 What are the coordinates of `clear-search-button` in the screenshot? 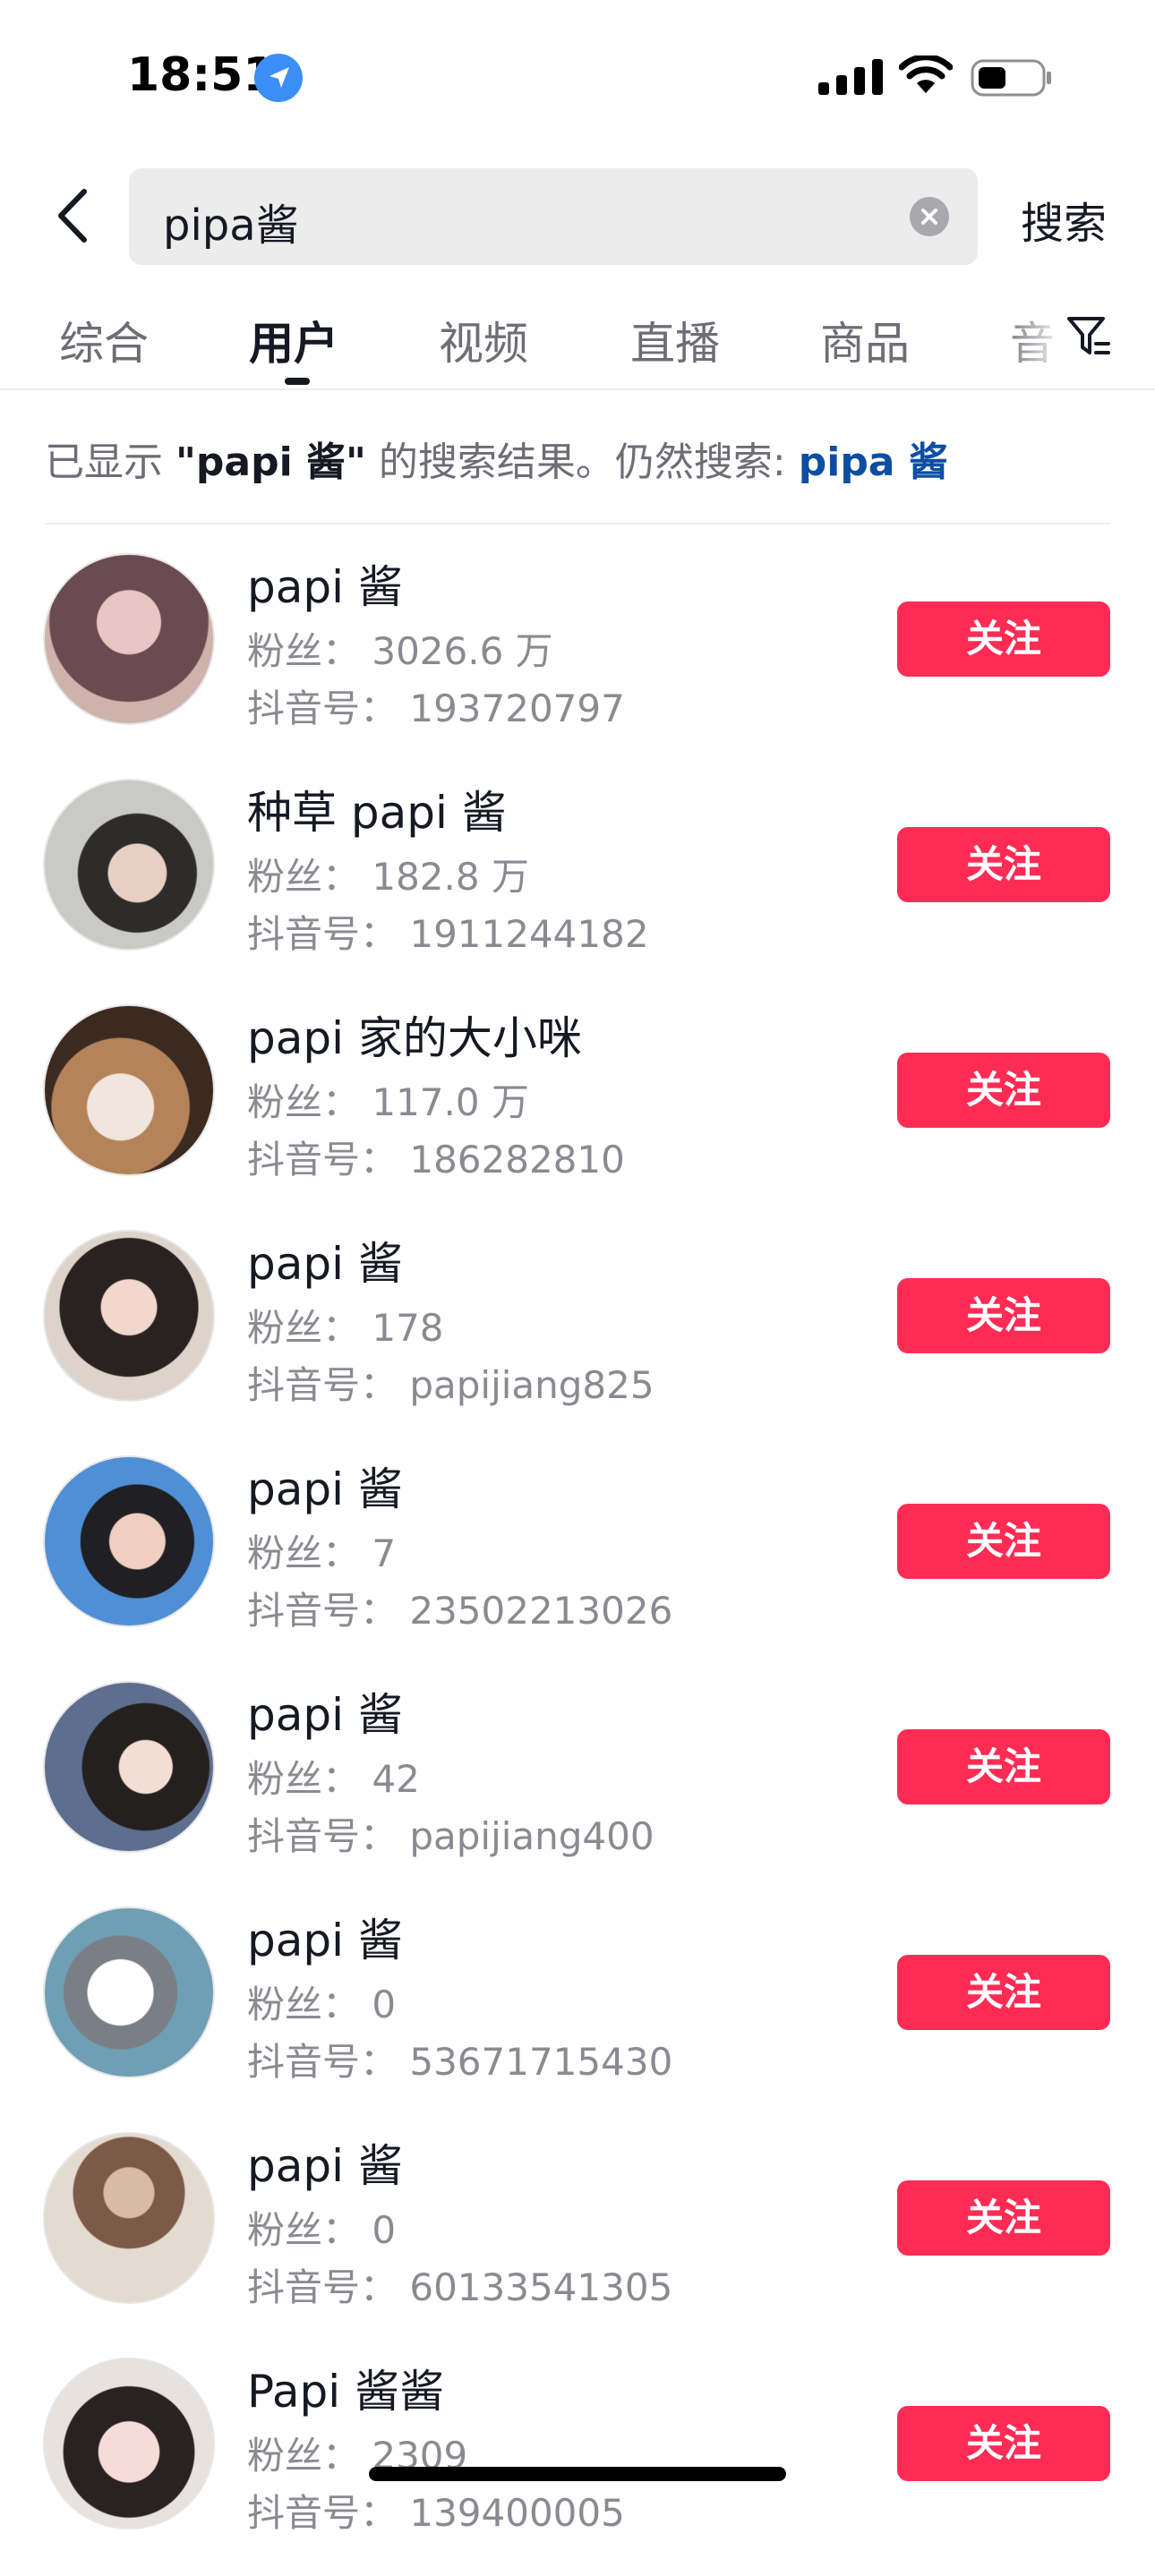 It's located at (929, 216).